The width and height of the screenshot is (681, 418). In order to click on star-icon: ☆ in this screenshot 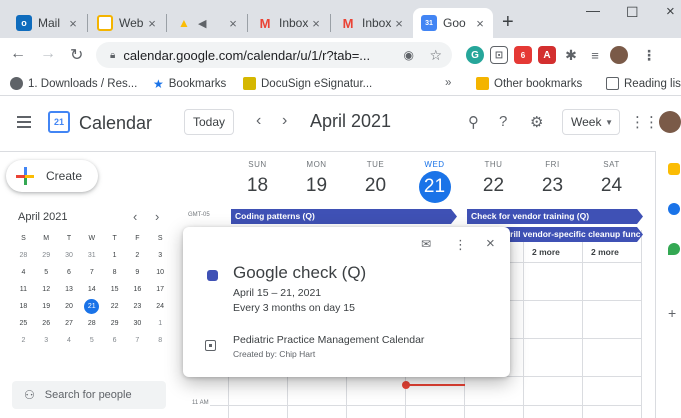, I will do `click(435, 55)`.